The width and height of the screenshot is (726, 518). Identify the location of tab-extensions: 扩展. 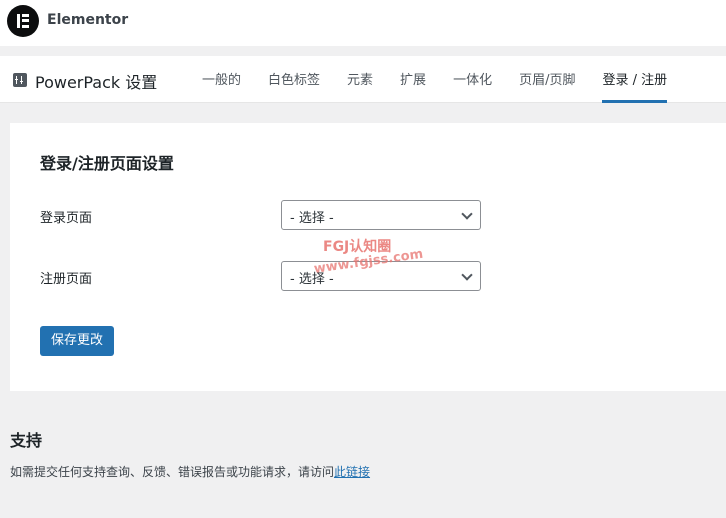
(413, 79).